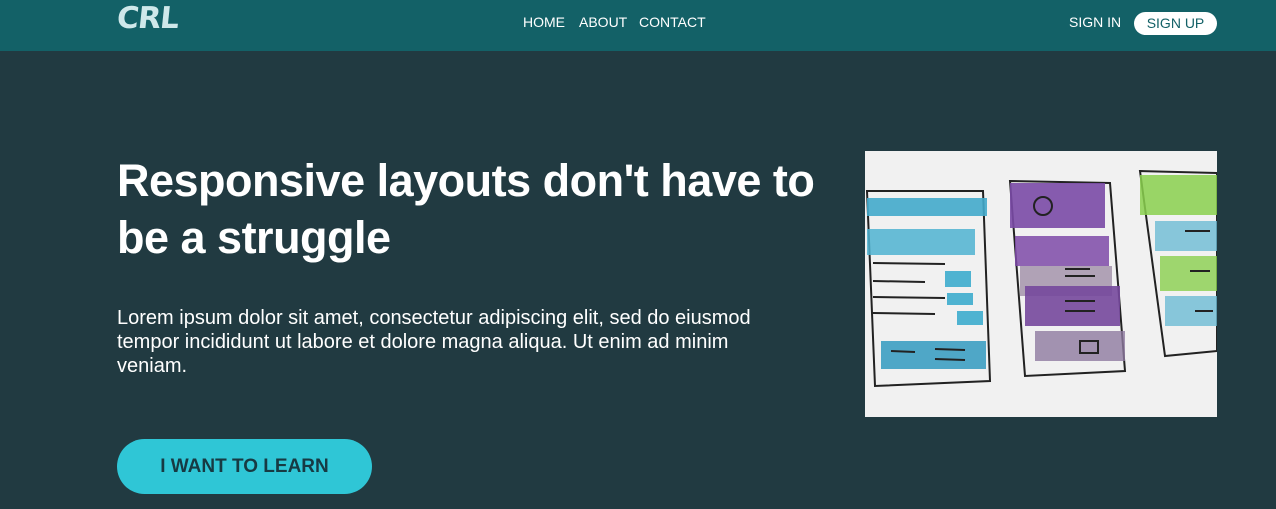  I want to click on nav-about-link: ABOUT, so click(603, 22).